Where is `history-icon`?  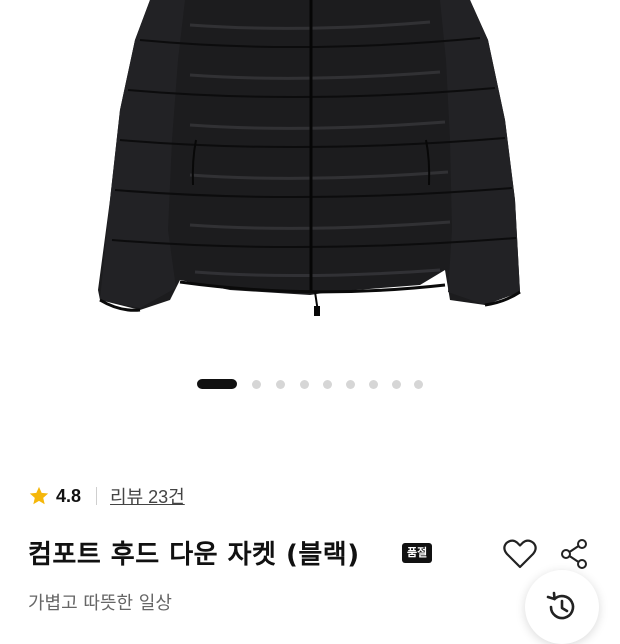
history-icon is located at coordinates (560, 605).